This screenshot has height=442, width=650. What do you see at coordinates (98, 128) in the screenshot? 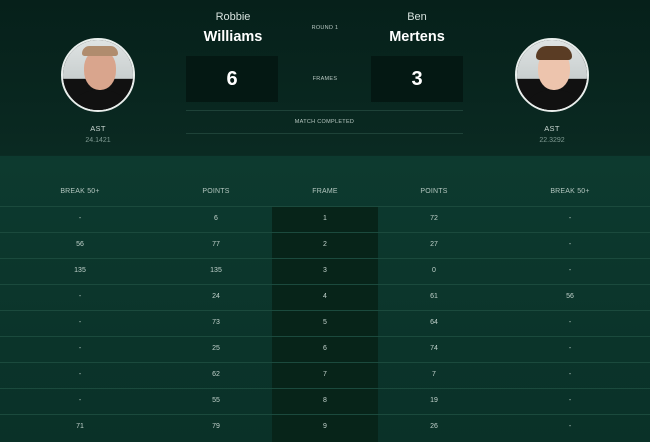
I see `player1-nationality: AST` at bounding box center [98, 128].